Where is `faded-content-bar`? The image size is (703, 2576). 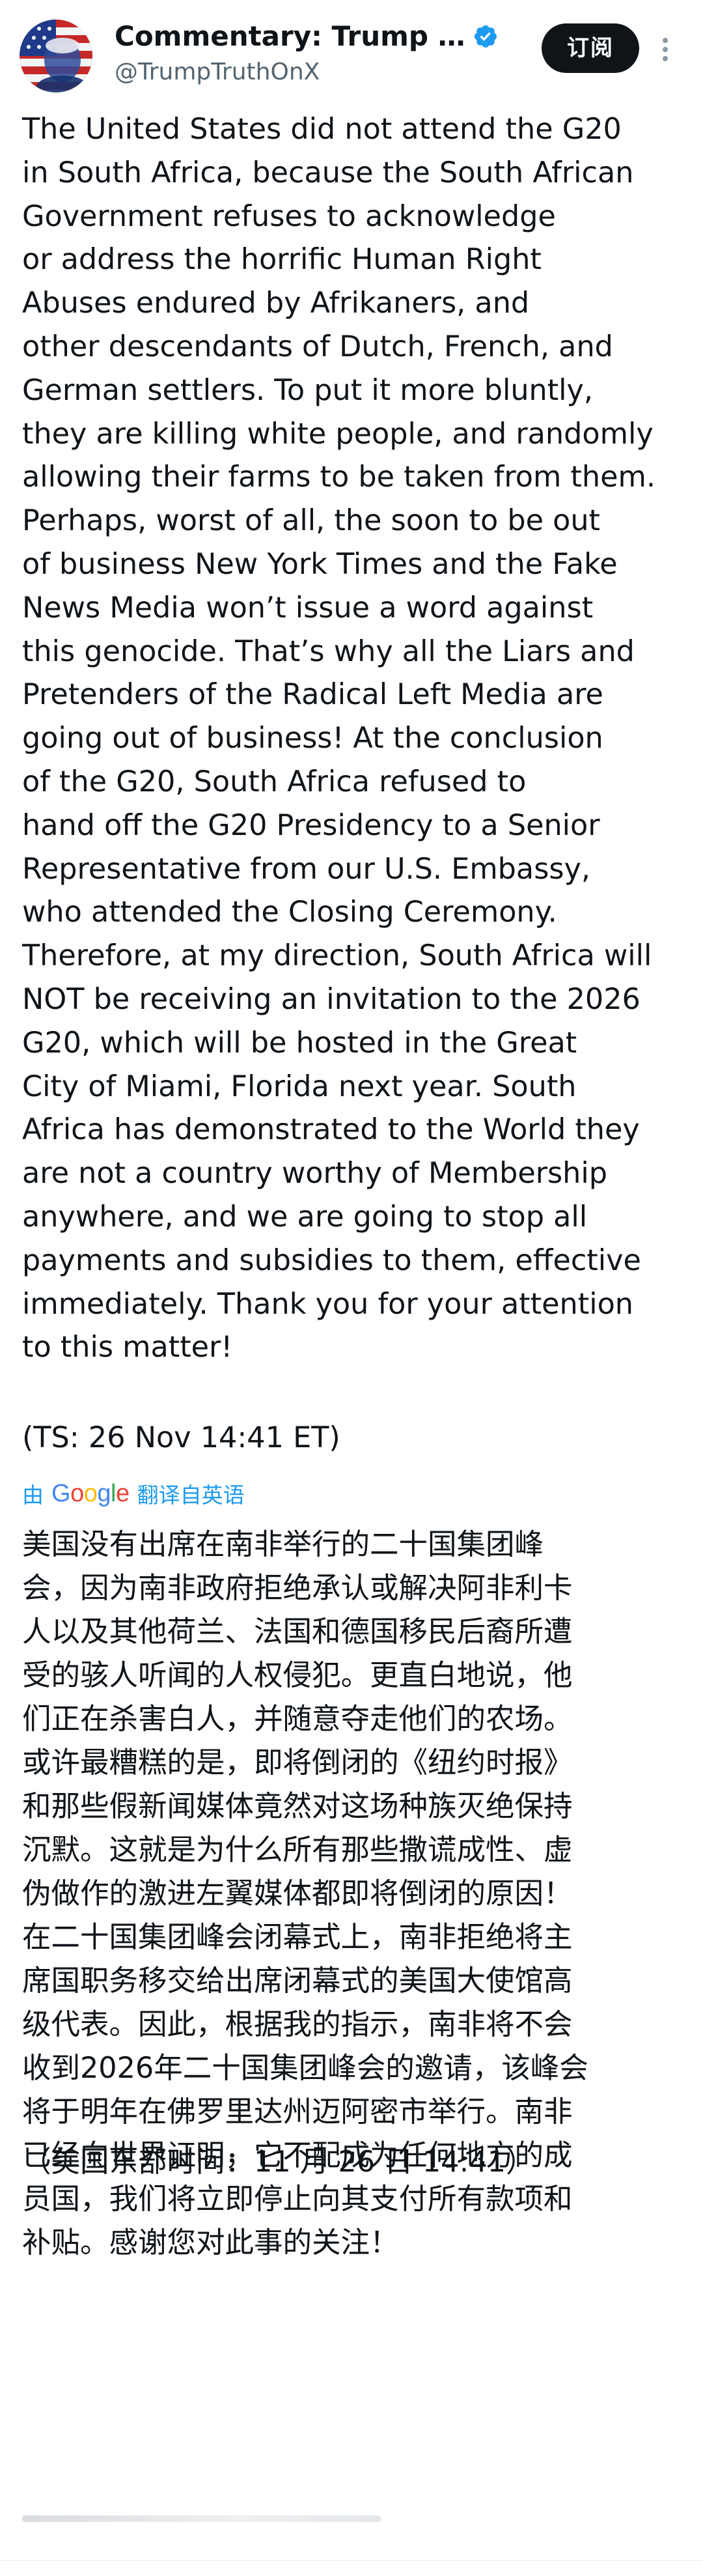
faded-content-bar is located at coordinates (201, 2518).